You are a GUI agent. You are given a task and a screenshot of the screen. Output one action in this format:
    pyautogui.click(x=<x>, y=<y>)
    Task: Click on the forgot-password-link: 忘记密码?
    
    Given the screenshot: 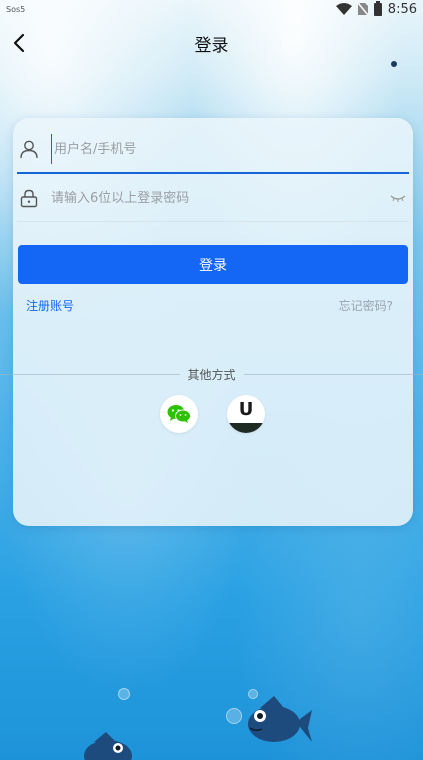 What is the action you would take?
    pyautogui.click(x=366, y=305)
    